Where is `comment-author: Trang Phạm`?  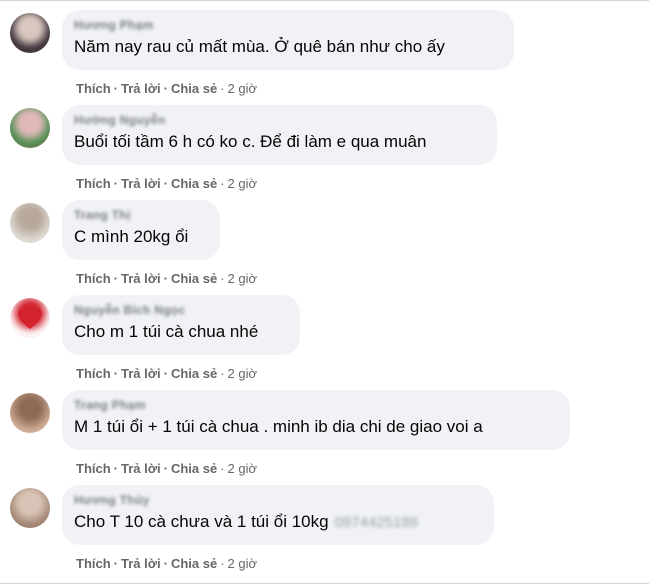
comment-author: Trang Phạm is located at coordinates (315, 405).